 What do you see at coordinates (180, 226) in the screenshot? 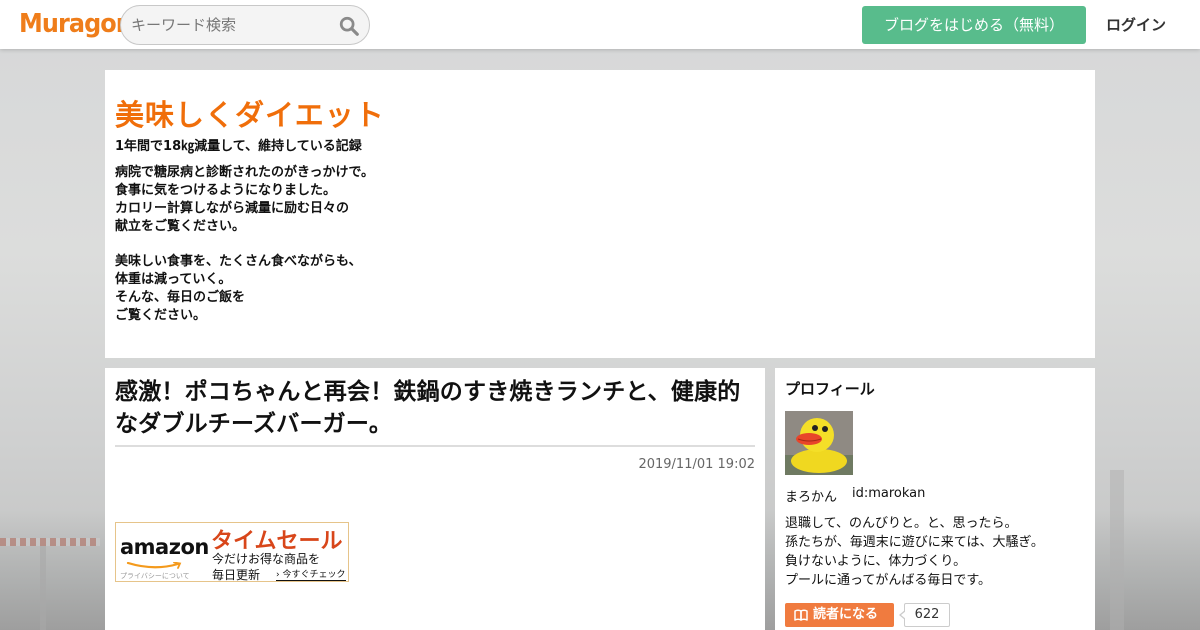
I see `blog-description-line: 献立をご覧ください。` at bounding box center [180, 226].